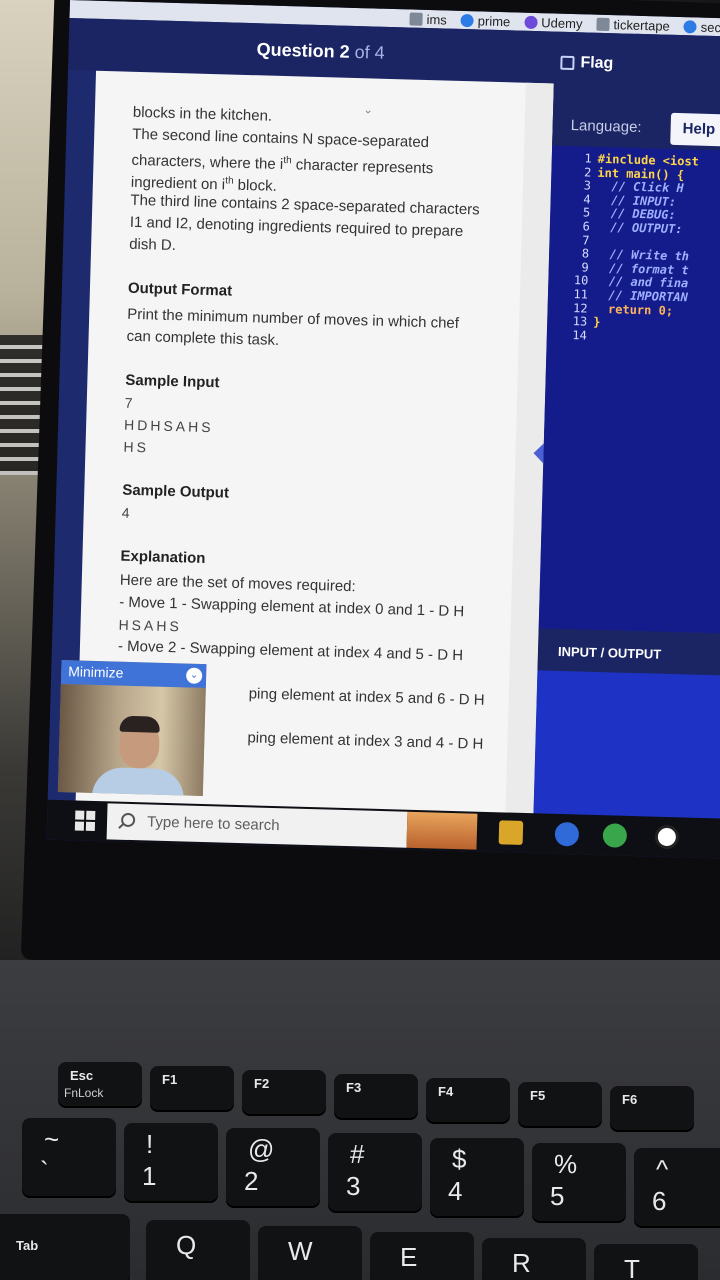 This screenshot has height=1280, width=720. I want to click on file-explorer-icon, so click(511, 832).